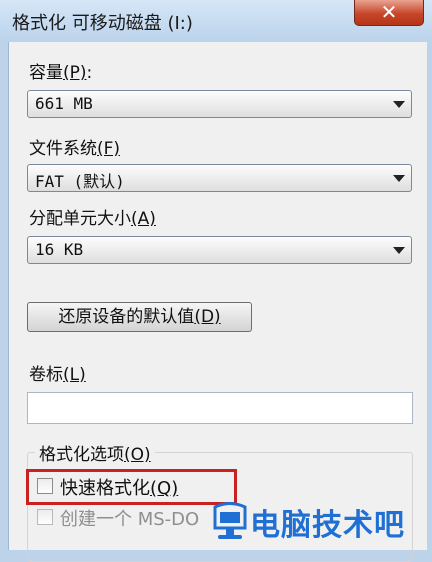  What do you see at coordinates (220, 408) in the screenshot?
I see `volume-label-input` at bounding box center [220, 408].